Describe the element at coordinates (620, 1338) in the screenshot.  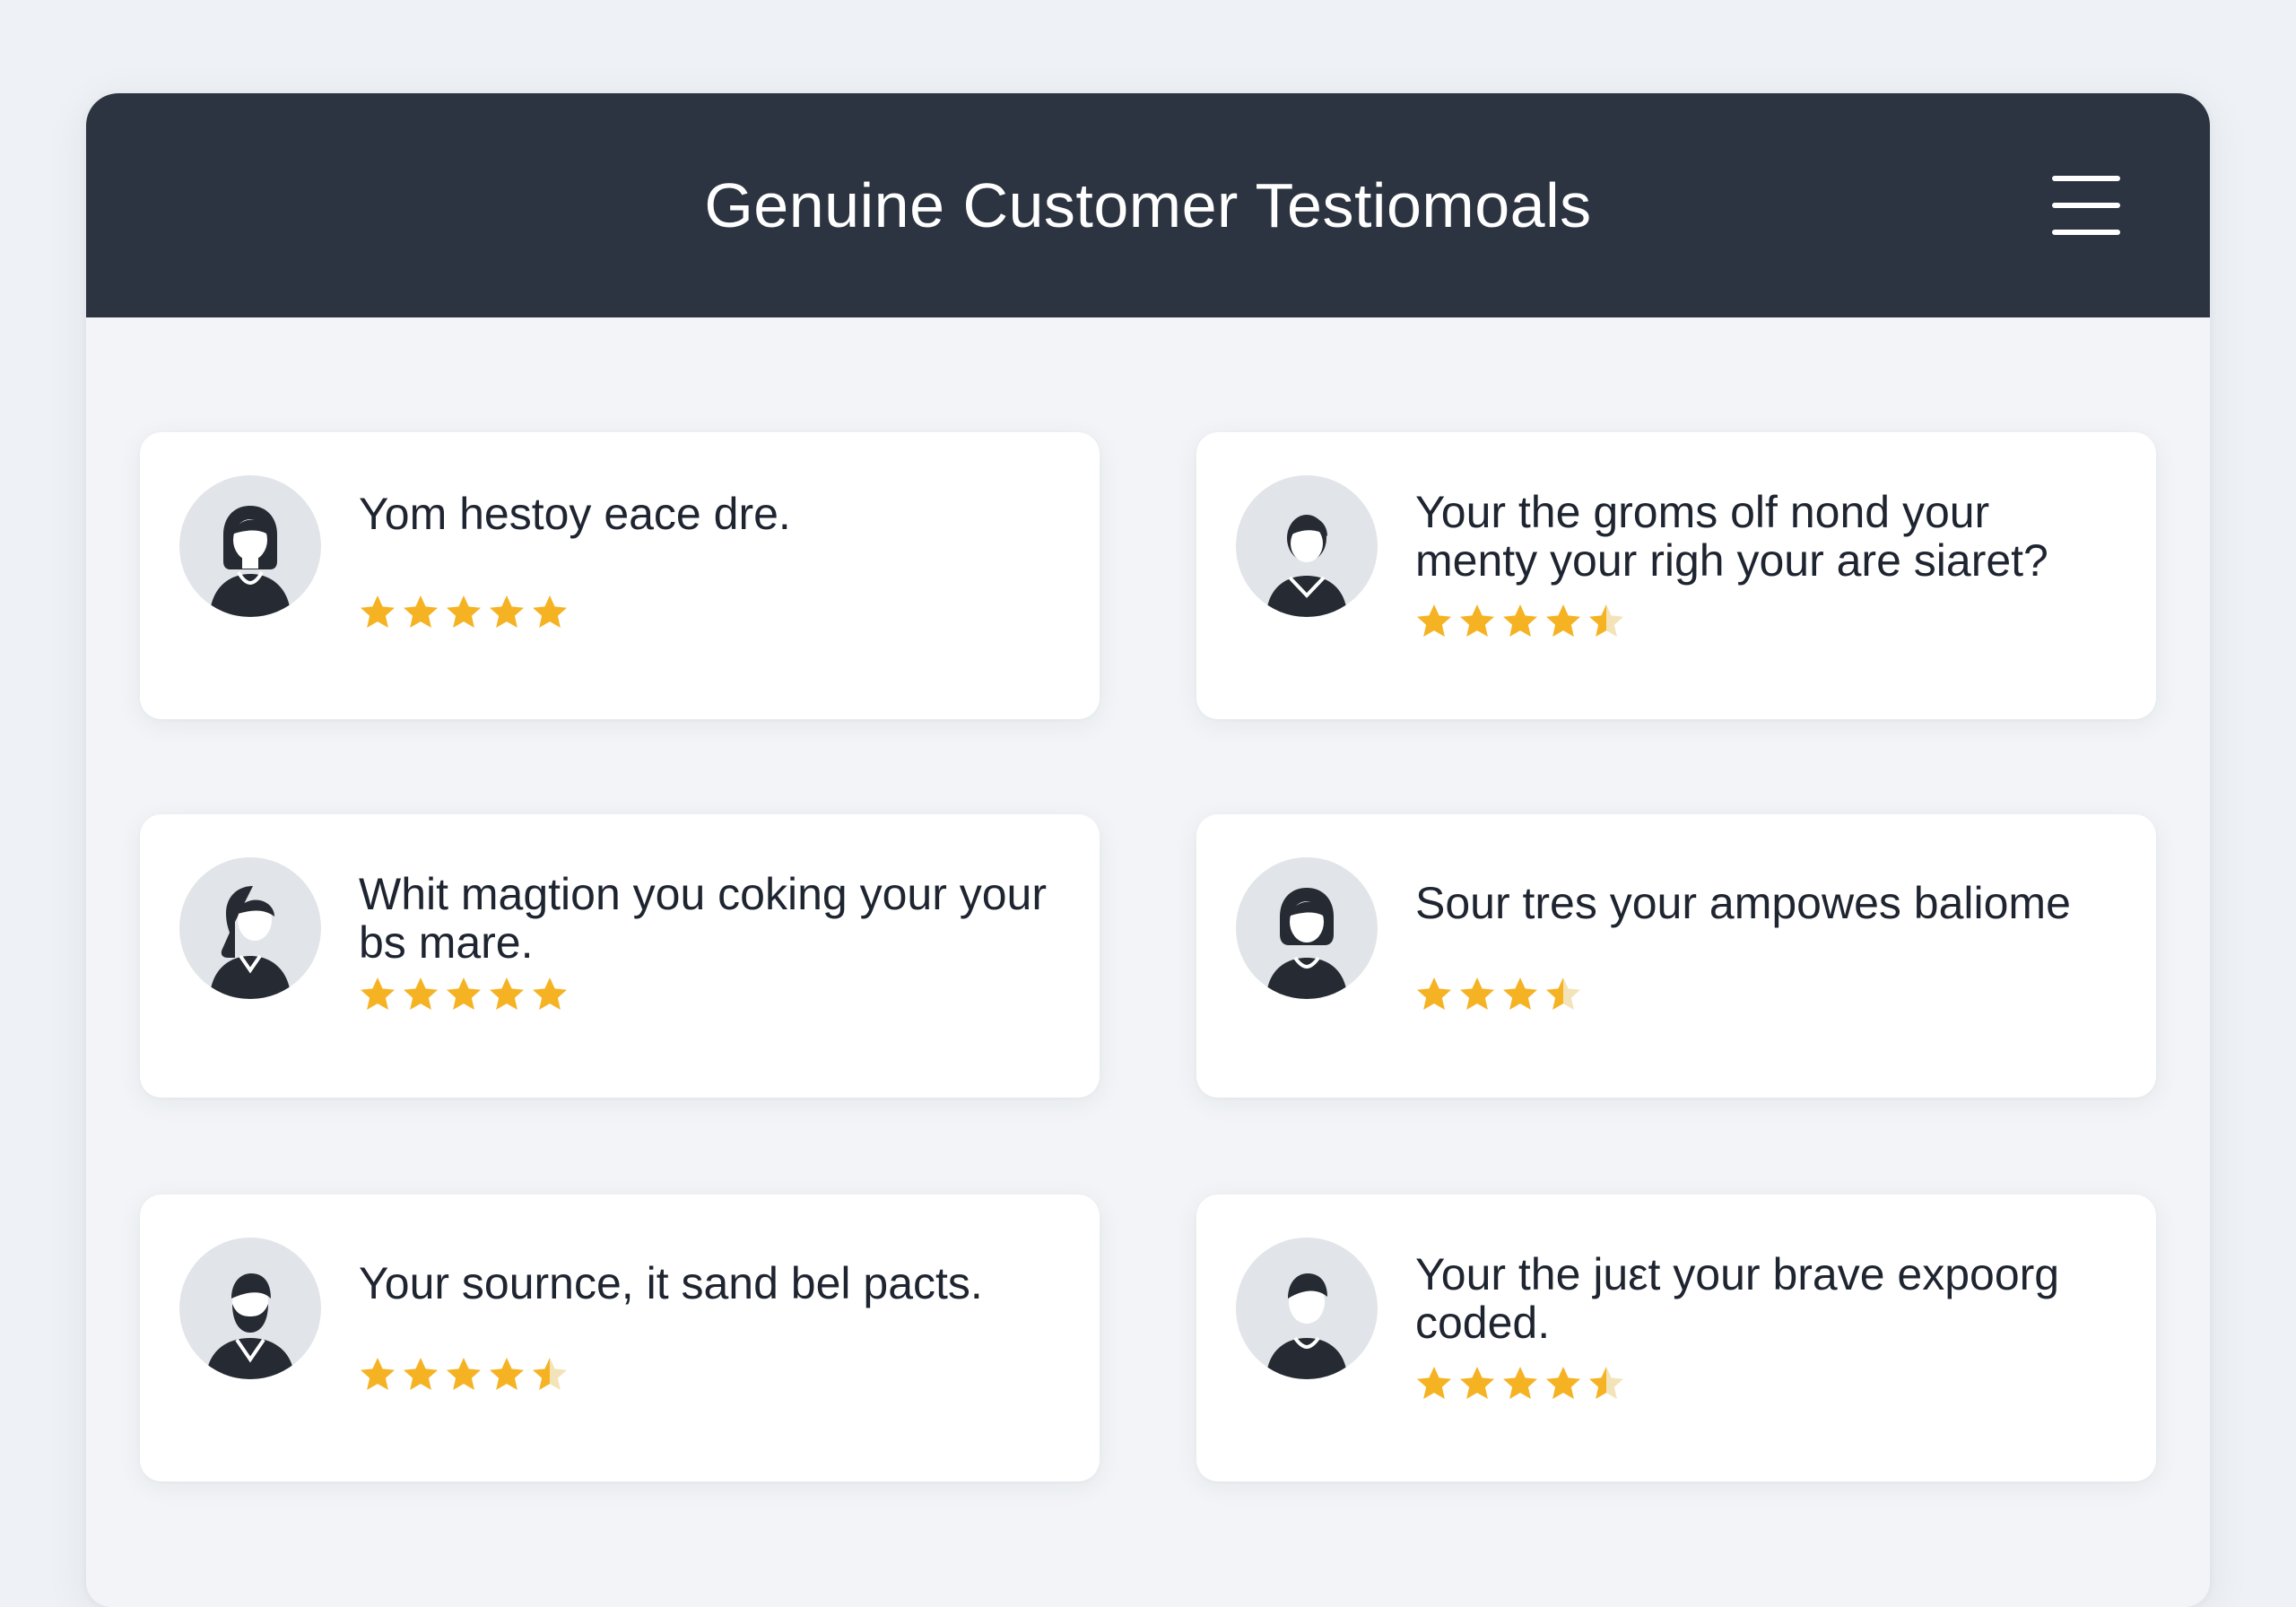
I see `testimonial-card: Your sournce, it sand bel pacts.` at that location.